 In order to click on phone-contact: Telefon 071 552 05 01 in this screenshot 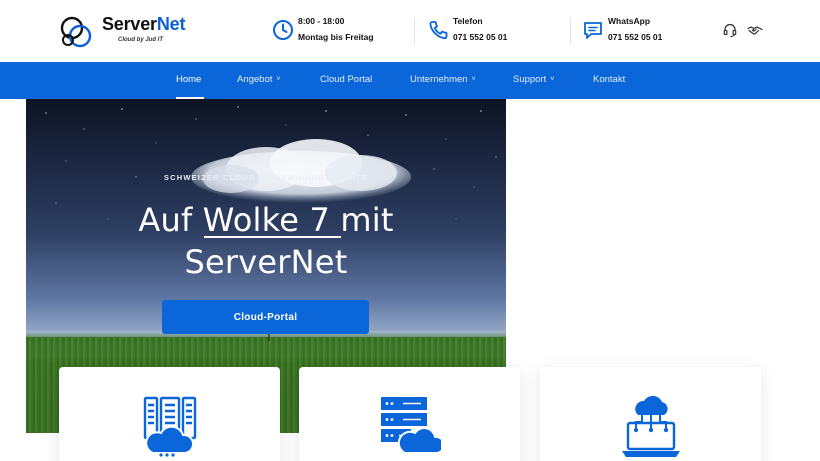, I will do `click(477, 32)`.